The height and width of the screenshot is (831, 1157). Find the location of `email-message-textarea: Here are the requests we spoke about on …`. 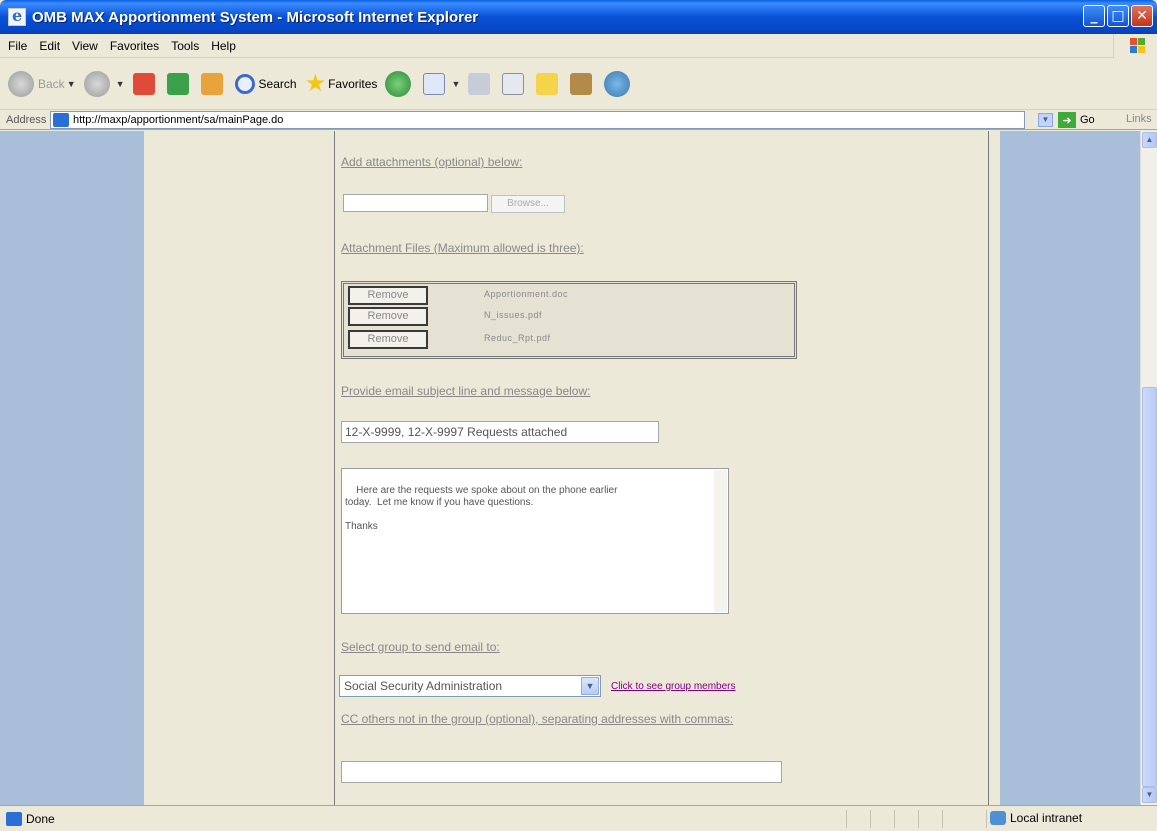

email-message-textarea: Here are the requests we spoke about on … is located at coordinates (535, 541).